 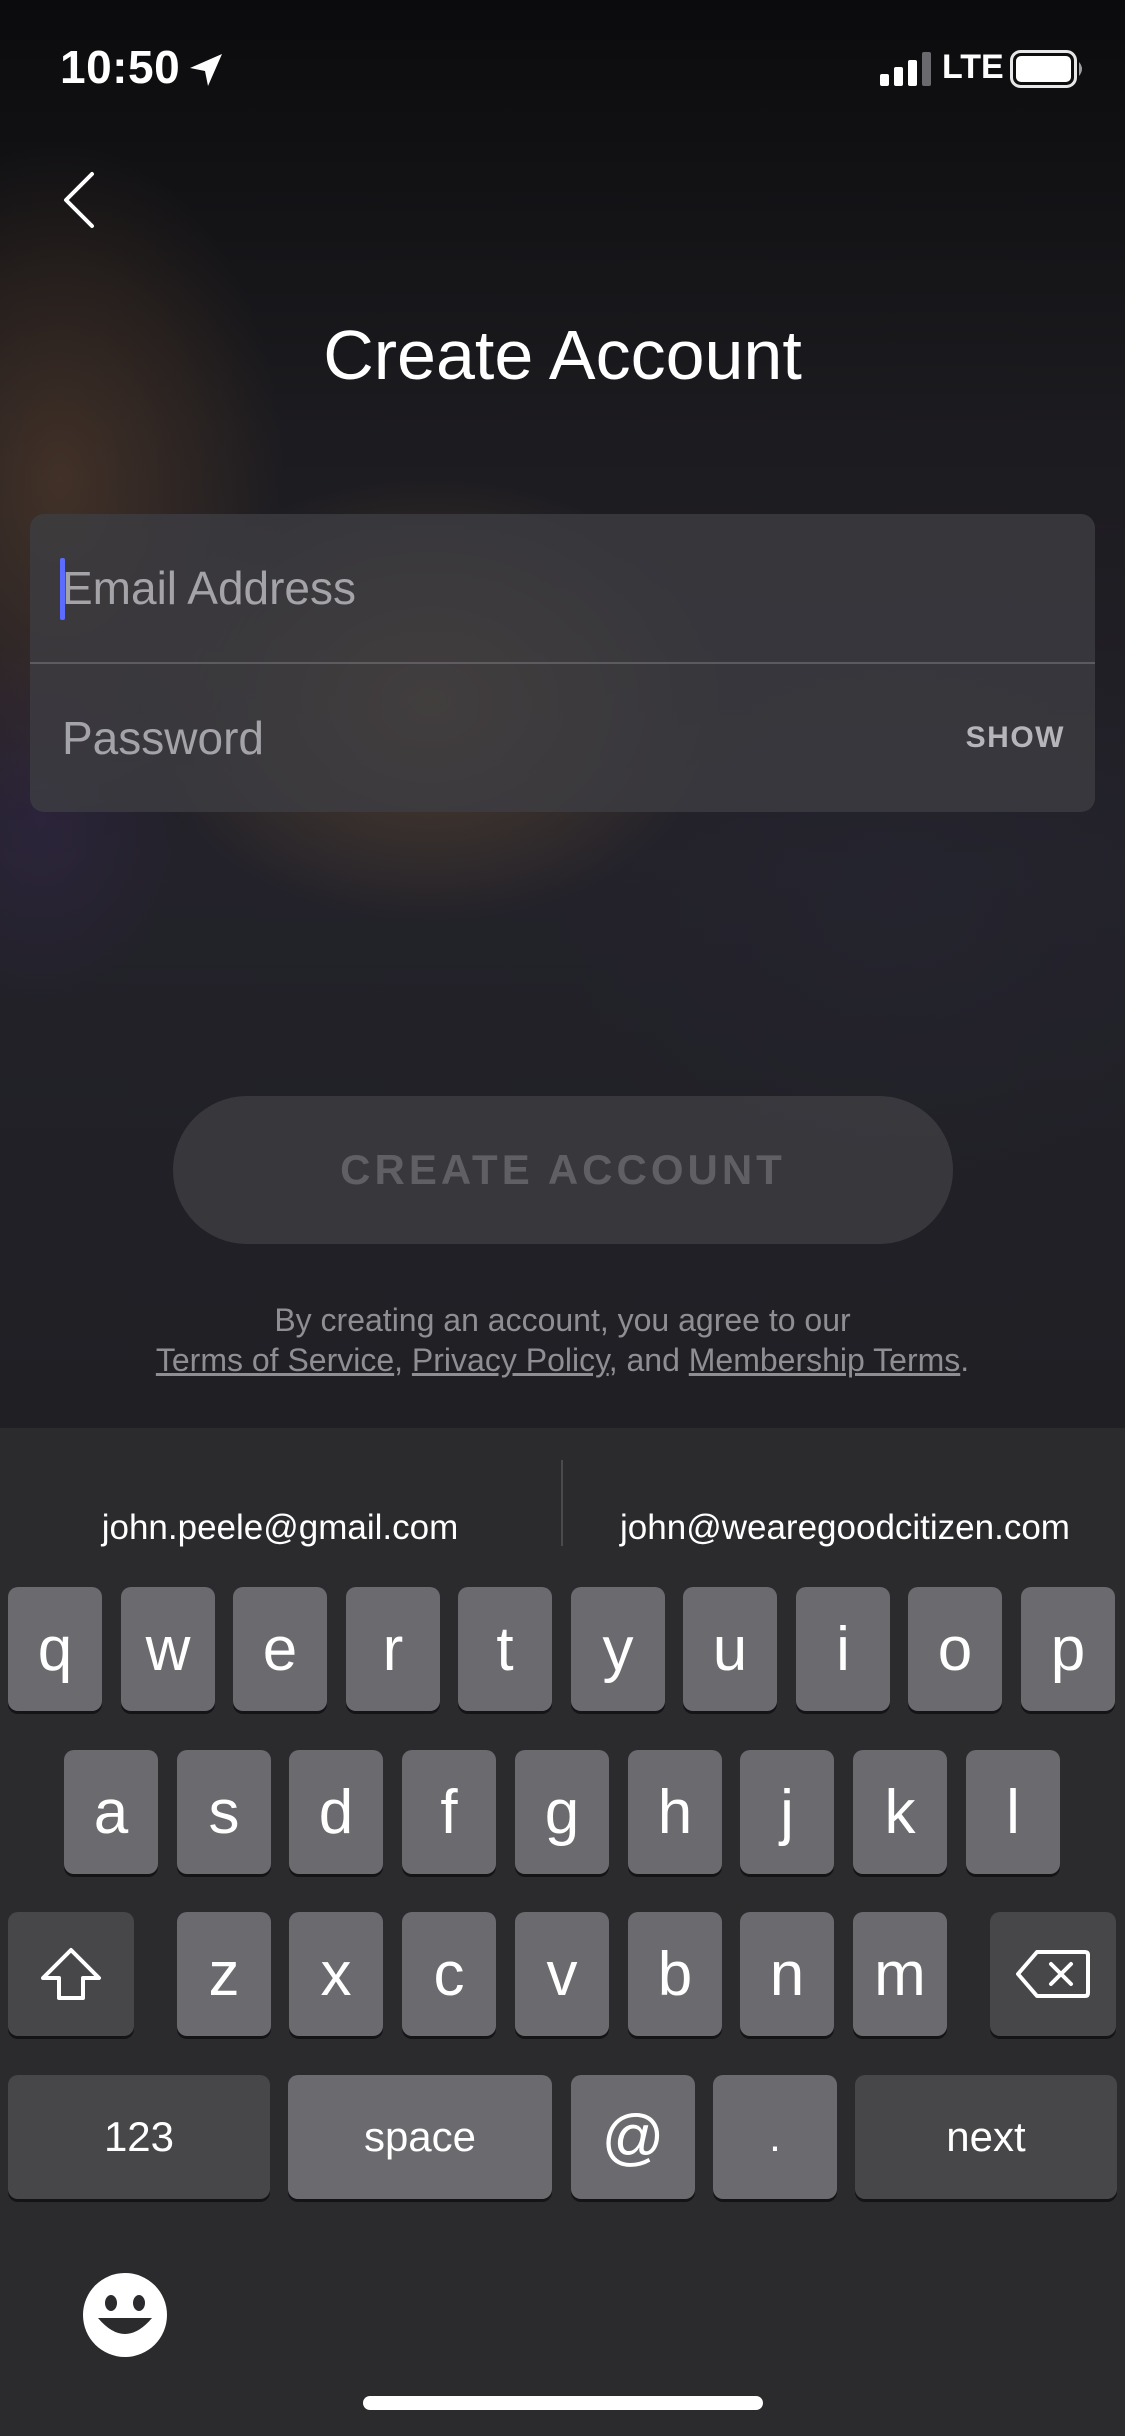 What do you see at coordinates (336, 1812) in the screenshot?
I see `key-d: d` at bounding box center [336, 1812].